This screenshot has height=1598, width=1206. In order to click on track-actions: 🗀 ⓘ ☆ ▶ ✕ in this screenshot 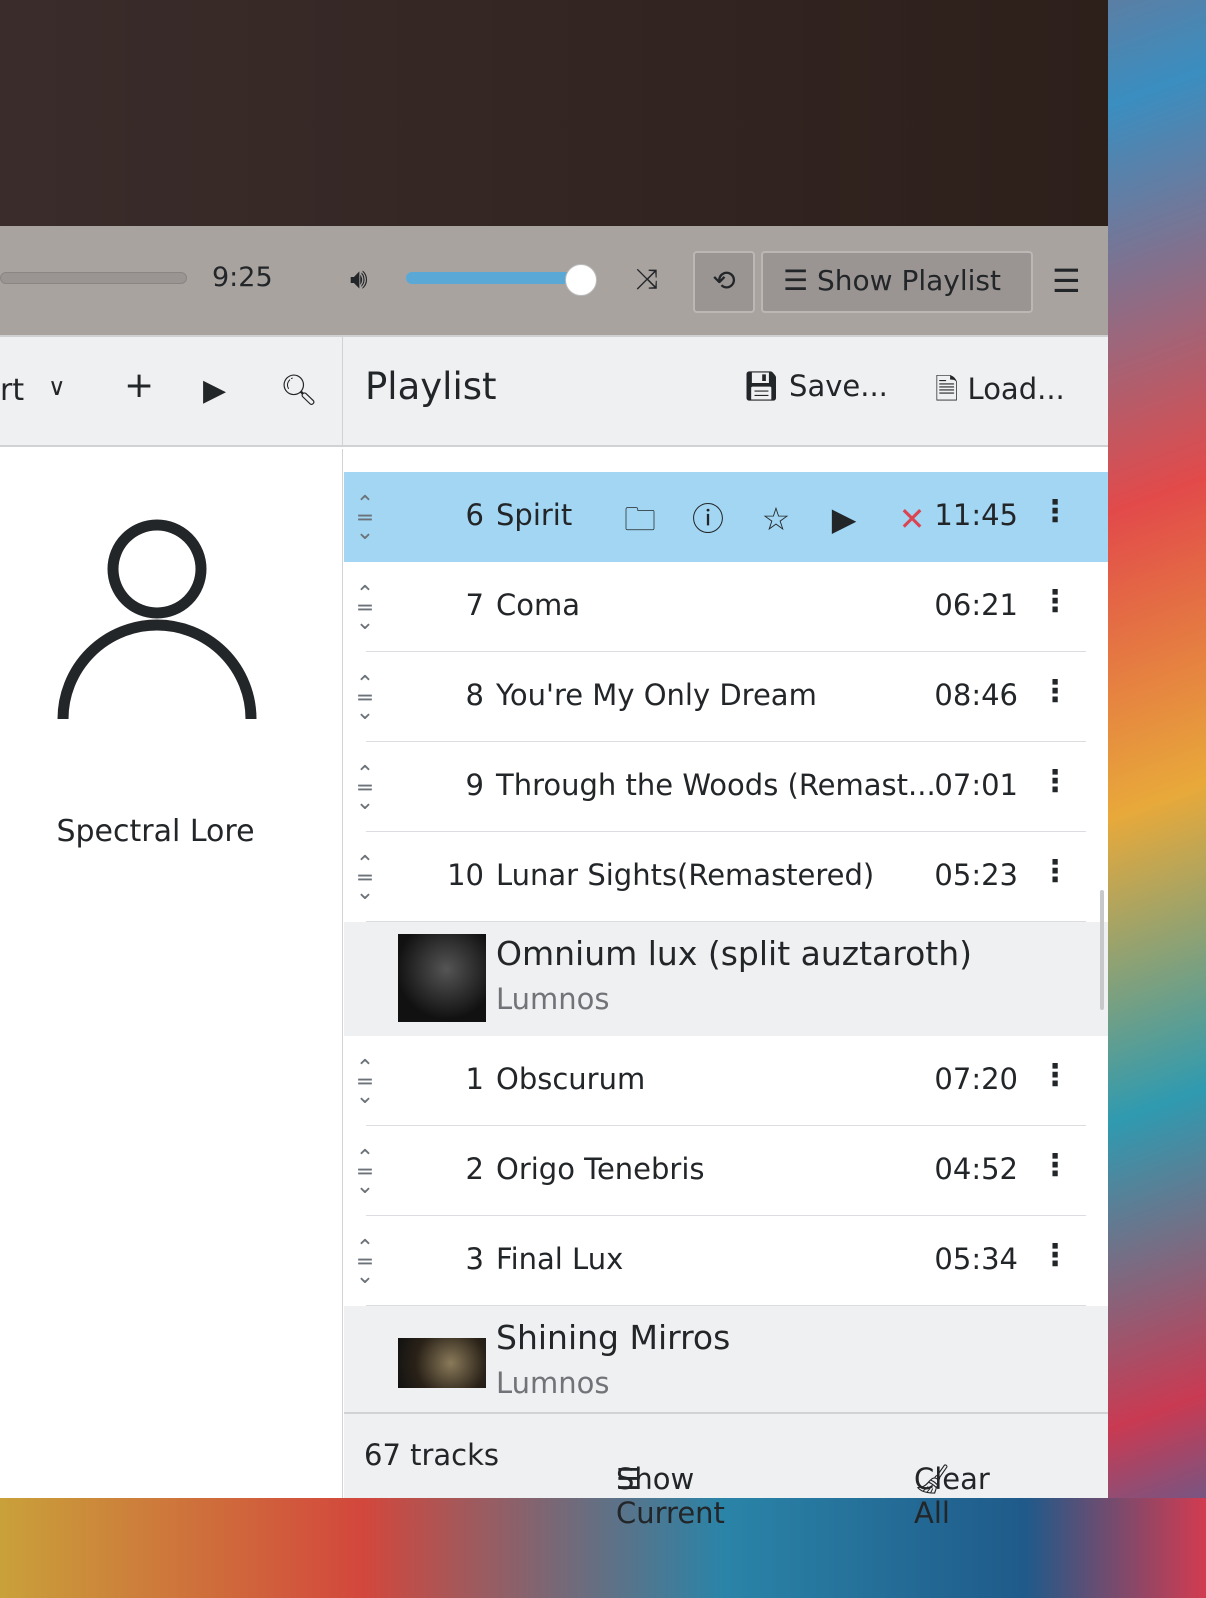, I will do `click(776, 522)`.